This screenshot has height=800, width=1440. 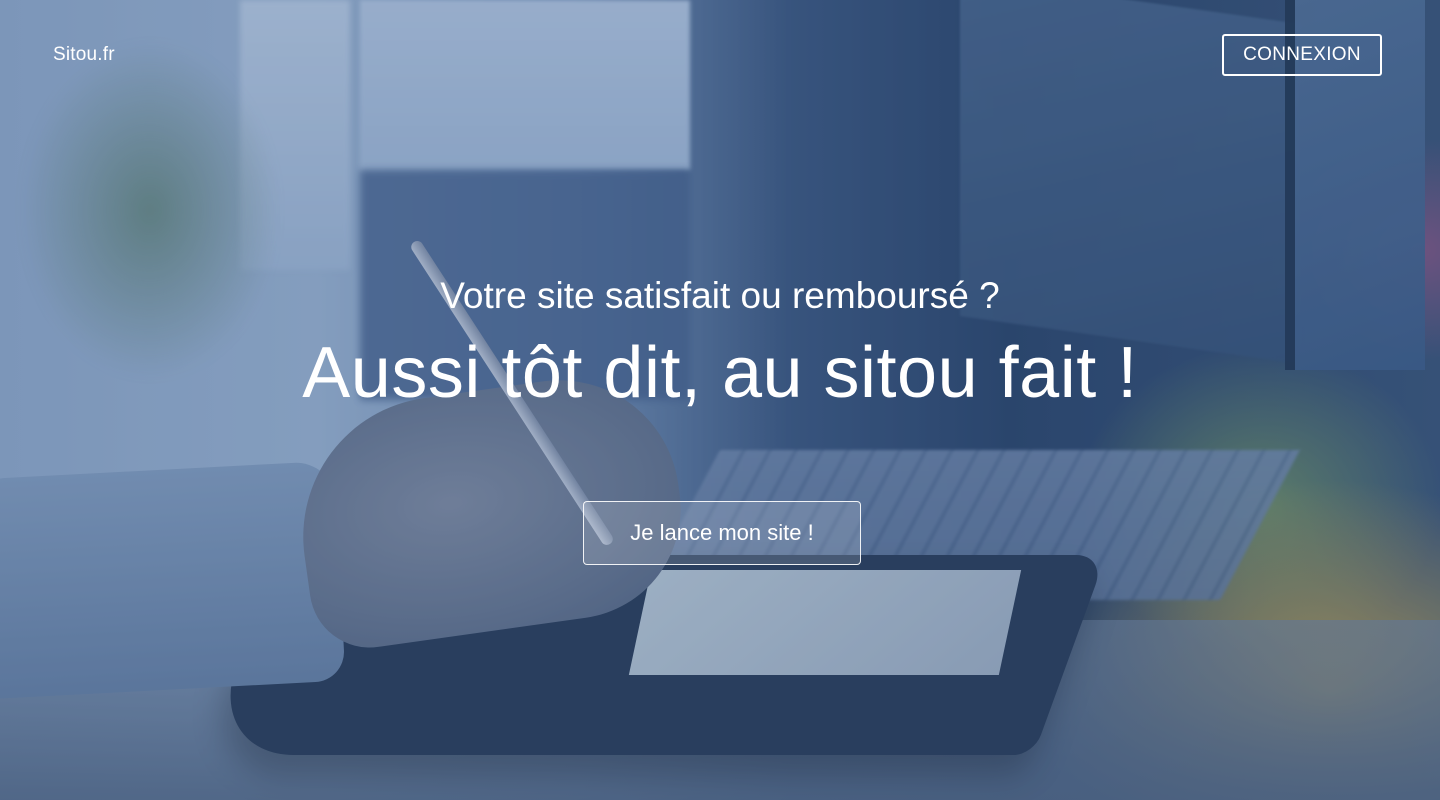 I want to click on login-button: CONNEXION, so click(x=1302, y=55).